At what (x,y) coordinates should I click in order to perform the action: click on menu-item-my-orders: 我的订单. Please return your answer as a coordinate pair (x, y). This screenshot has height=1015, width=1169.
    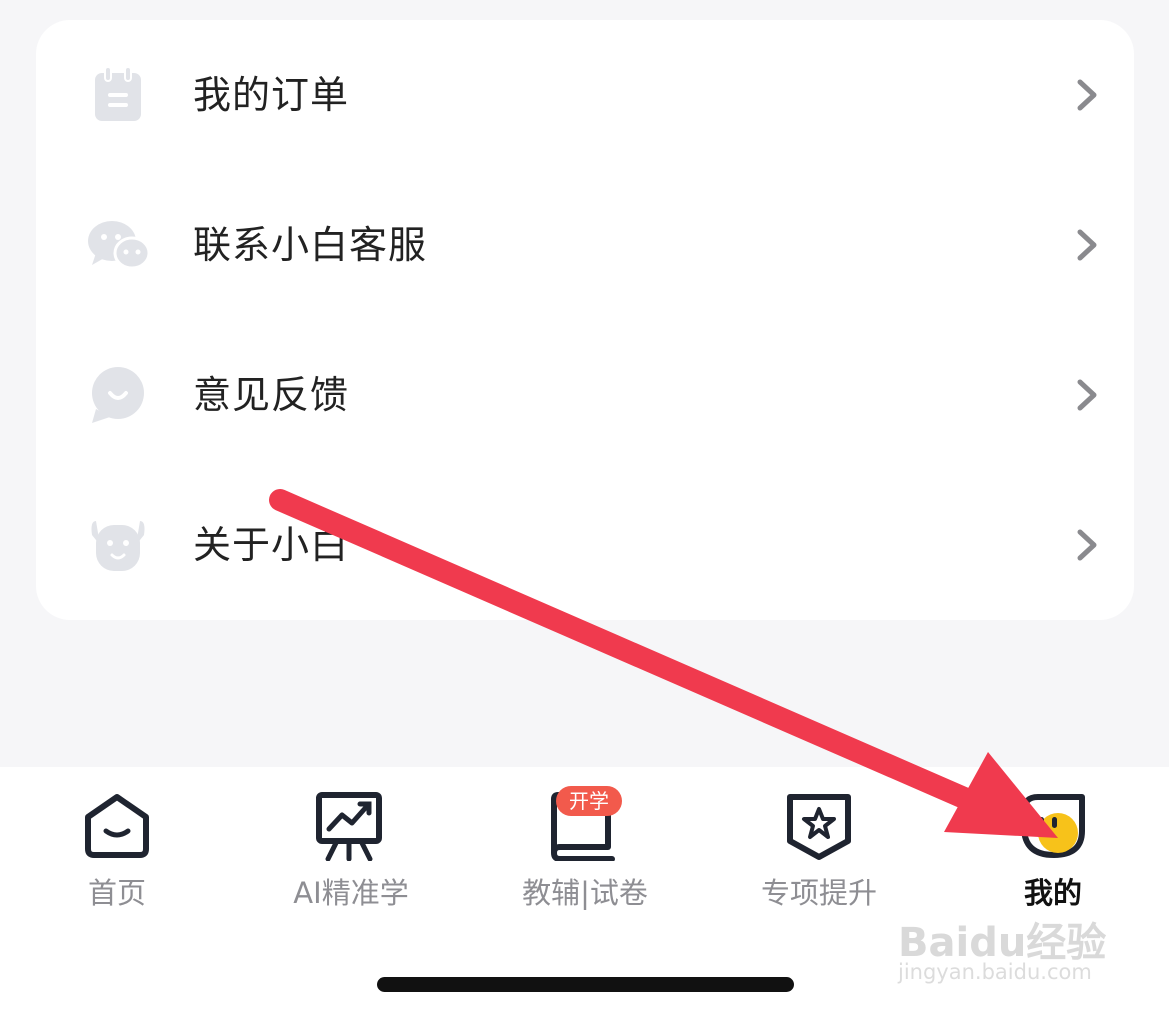
    Looking at the image, I should click on (585, 95).